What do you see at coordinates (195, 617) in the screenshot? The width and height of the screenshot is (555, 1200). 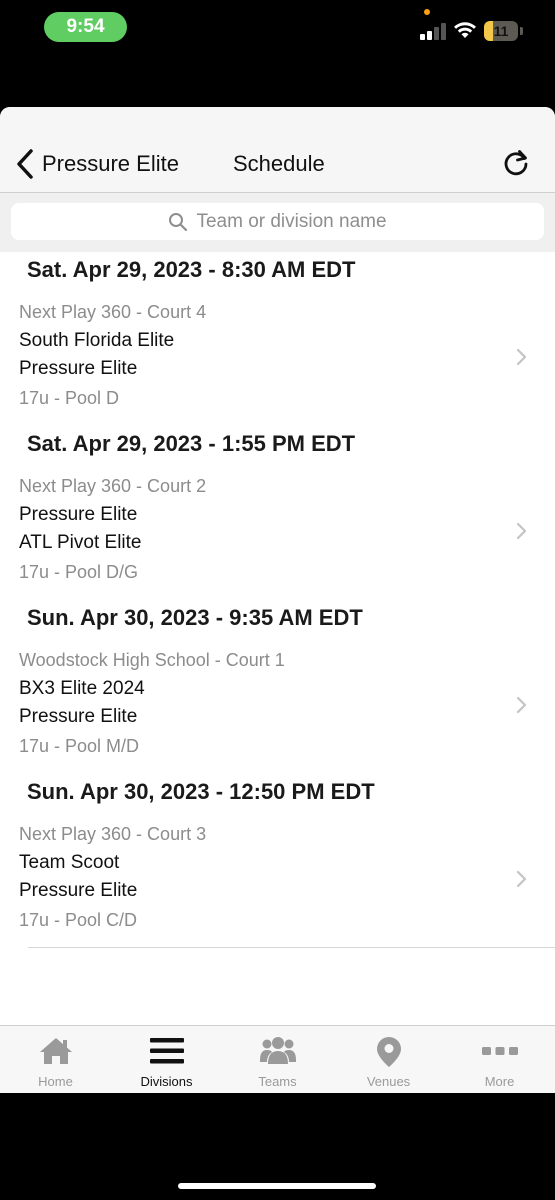 I see `game-datetime-header: Sun. Apr 30, 2023 - 9:35 AM EDT` at bounding box center [195, 617].